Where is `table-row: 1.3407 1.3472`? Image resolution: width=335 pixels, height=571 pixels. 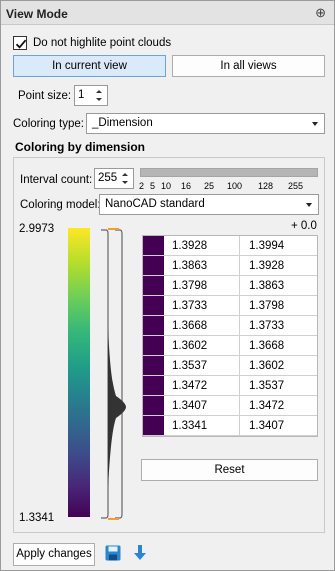 table-row: 1.3407 1.3472 is located at coordinates (230, 406).